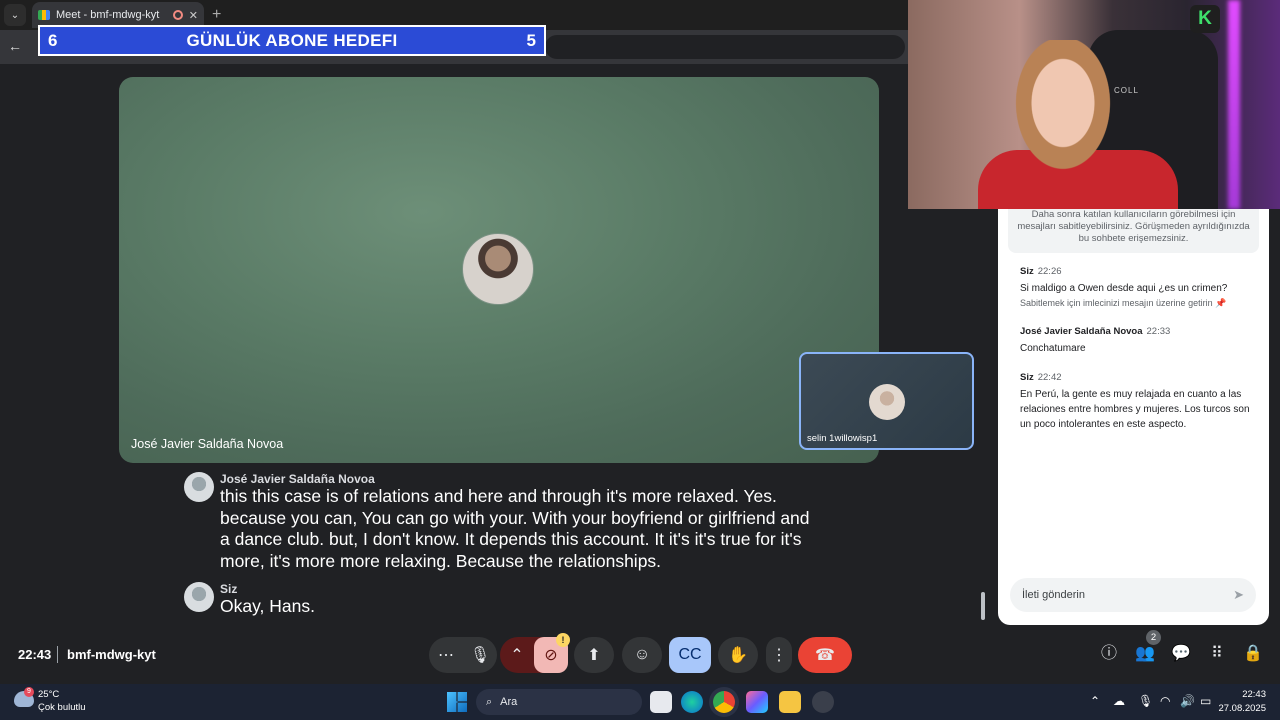 The height and width of the screenshot is (720, 1280). What do you see at coordinates (738, 655) in the screenshot?
I see `raise-hand-icon: ✋` at bounding box center [738, 655].